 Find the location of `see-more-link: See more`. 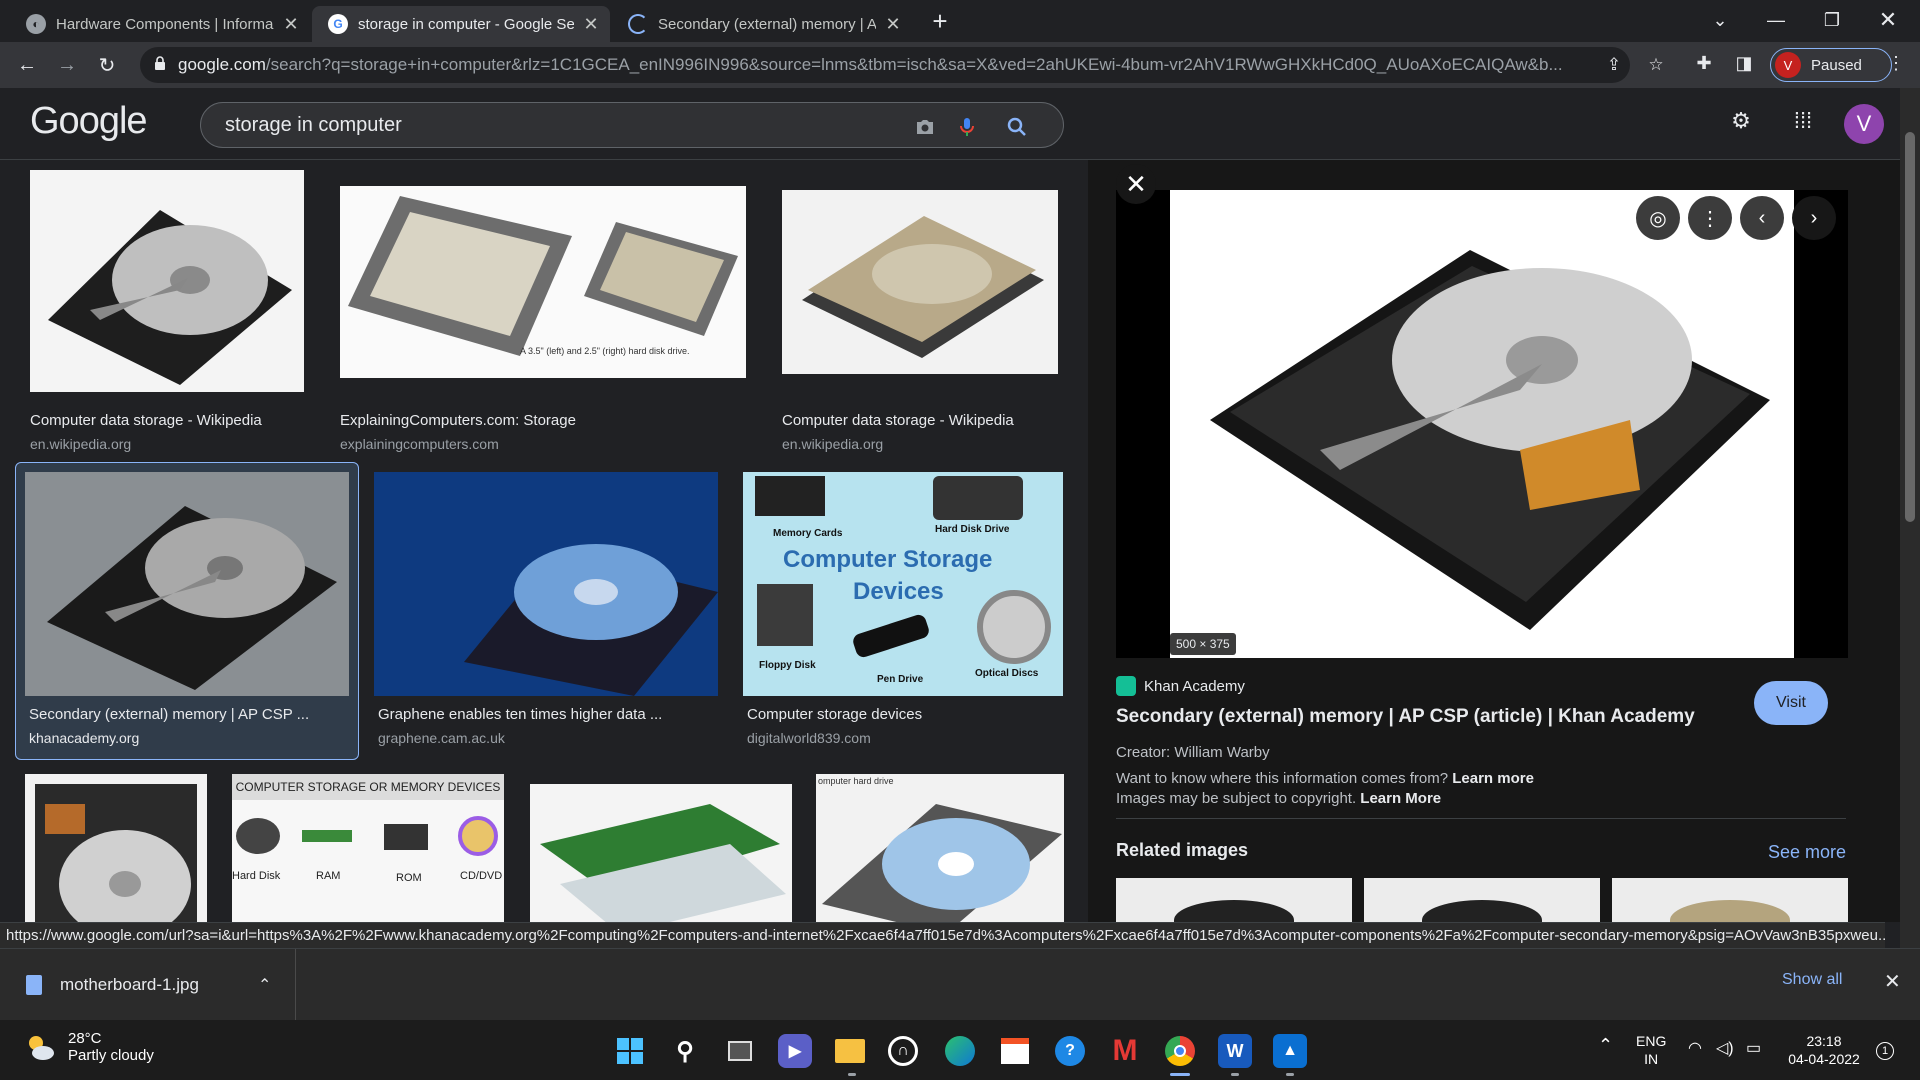

see-more-link: See more is located at coordinates (1807, 852).